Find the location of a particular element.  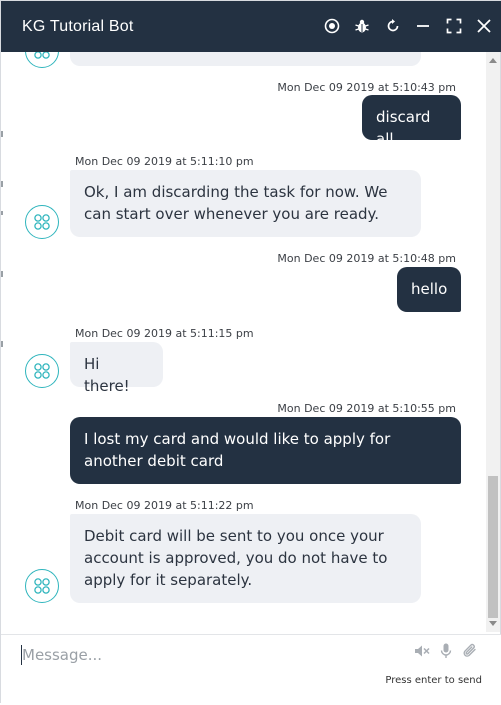

chat-header: KG Tutorial Bot is located at coordinates (251, 26).